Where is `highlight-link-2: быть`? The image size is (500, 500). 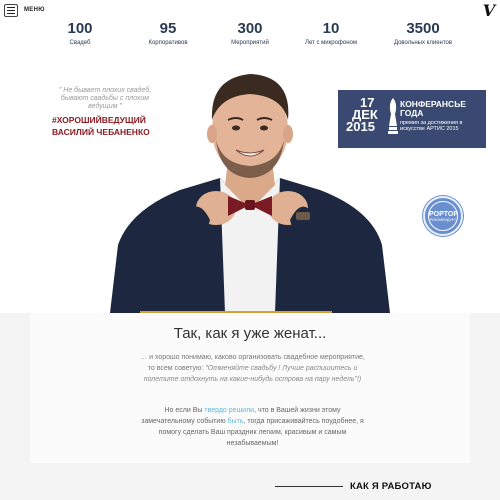 highlight-link-2: быть is located at coordinates (236, 421).